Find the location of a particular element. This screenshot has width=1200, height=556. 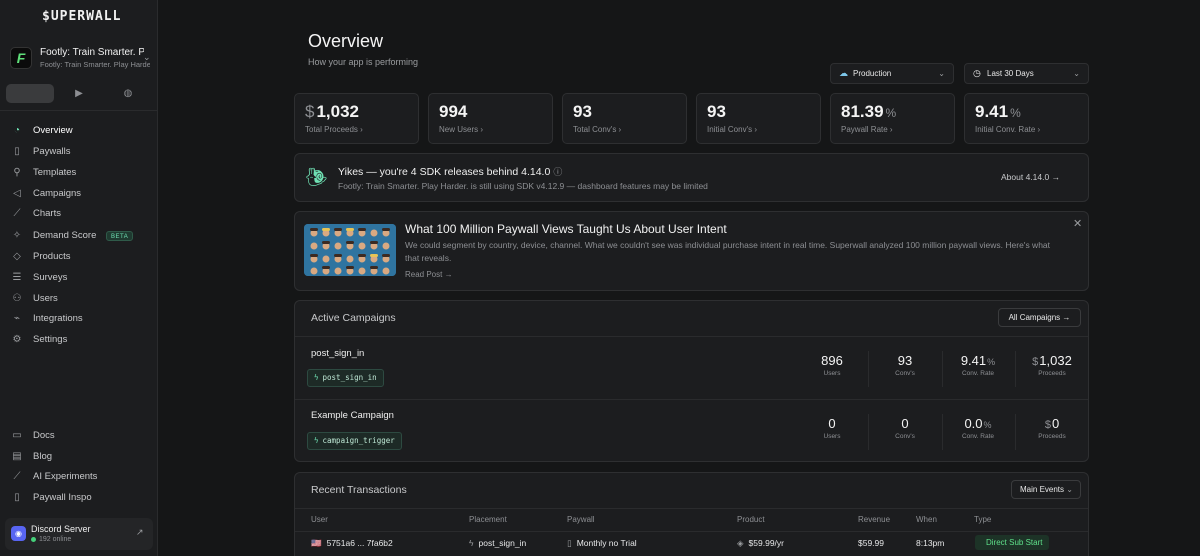

metric-value: 0 is located at coordinates (832, 423).